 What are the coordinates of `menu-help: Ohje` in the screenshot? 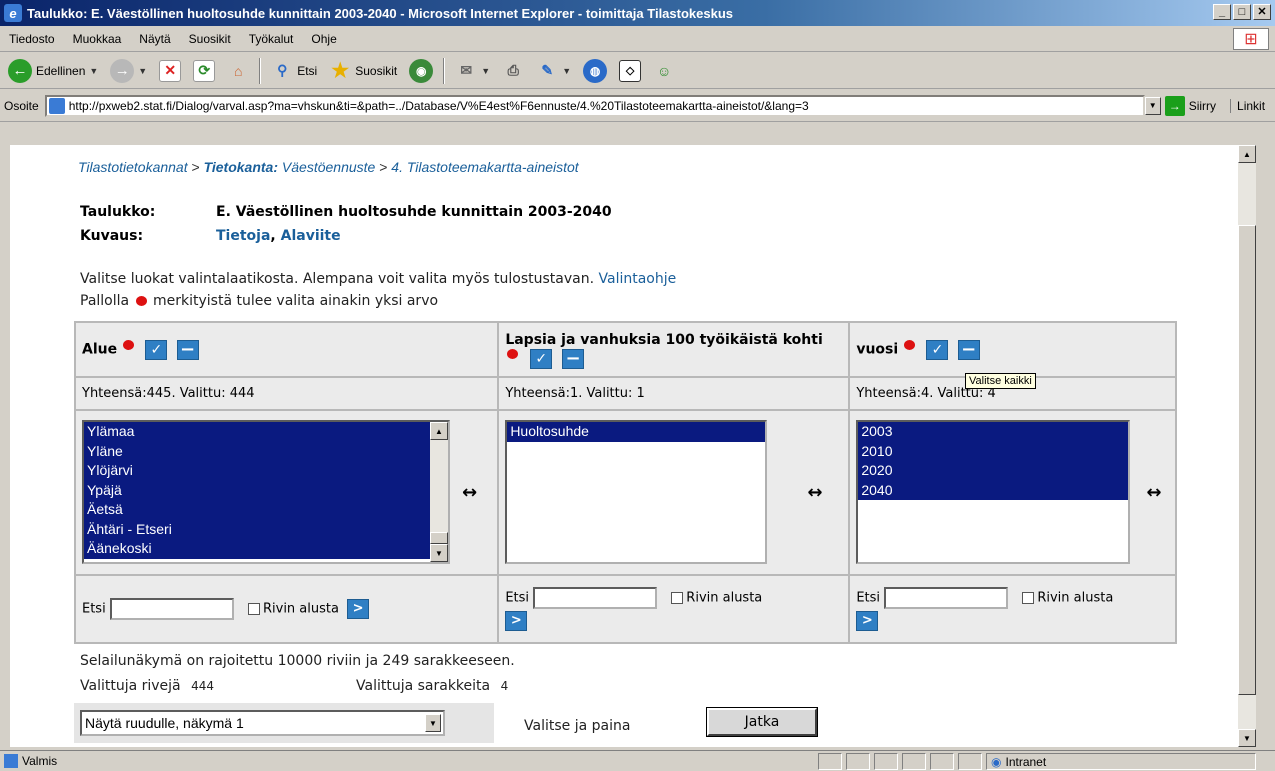 It's located at (323, 39).